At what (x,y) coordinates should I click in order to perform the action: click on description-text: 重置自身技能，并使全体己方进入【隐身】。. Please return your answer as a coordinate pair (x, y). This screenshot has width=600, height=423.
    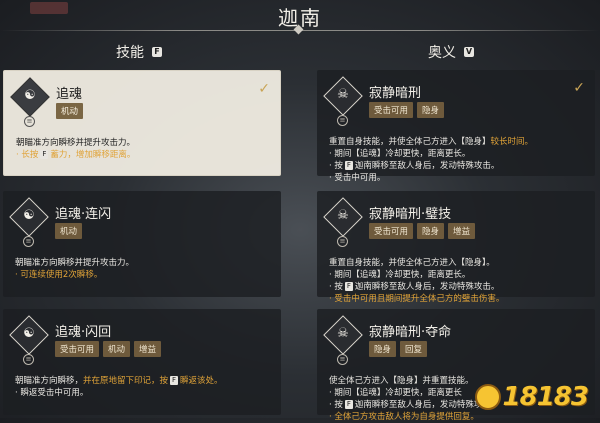
    Looking at the image, I should click on (412, 263).